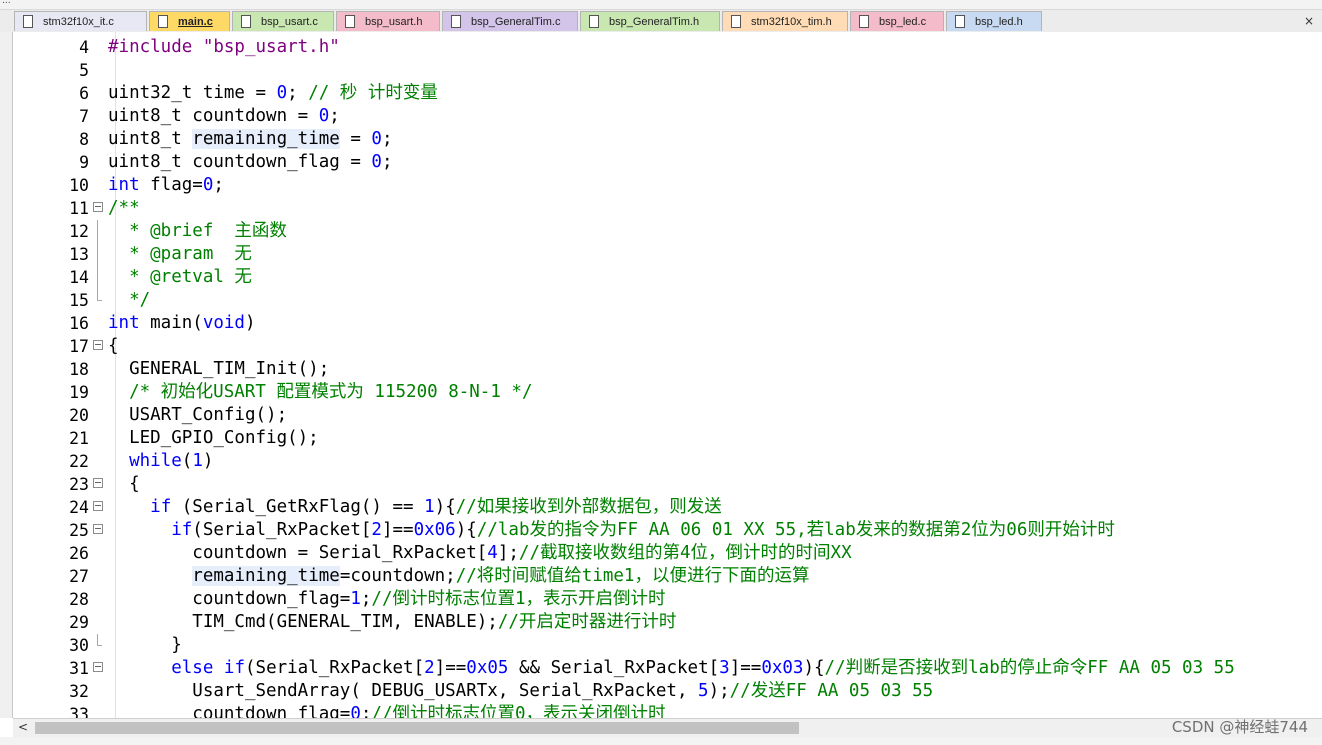 The height and width of the screenshot is (745, 1322). I want to click on line-number: 32, so click(79, 691).